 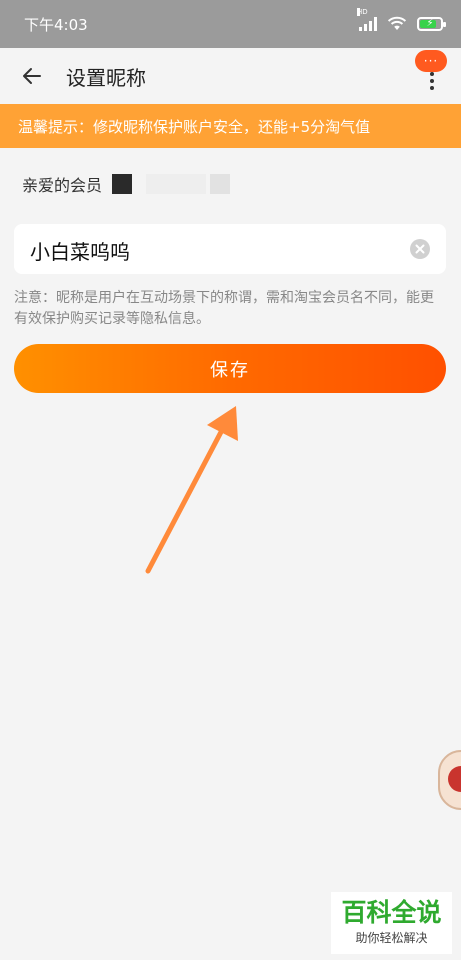 I want to click on status-icons: HD ⚡, so click(x=401, y=20).